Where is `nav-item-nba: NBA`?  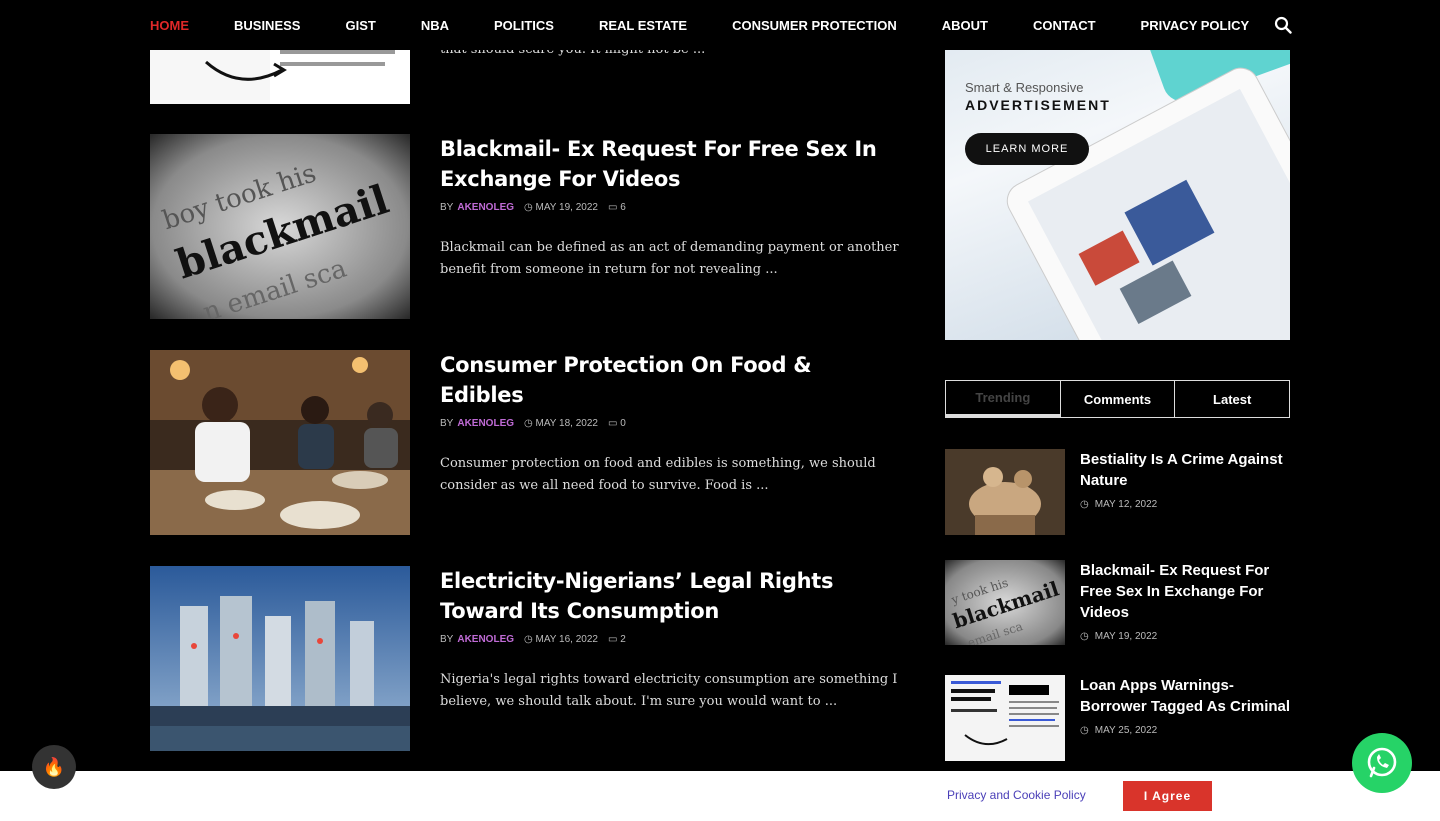 nav-item-nba: NBA is located at coordinates (435, 25).